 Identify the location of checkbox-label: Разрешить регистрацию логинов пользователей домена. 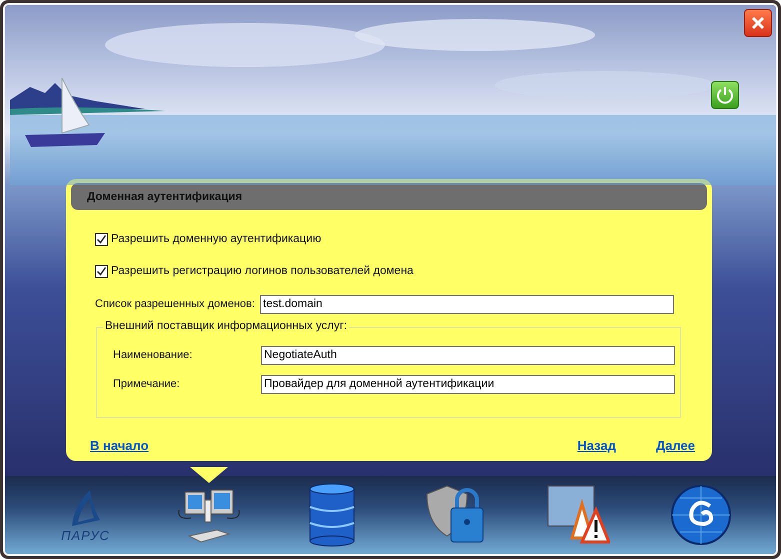
(262, 271).